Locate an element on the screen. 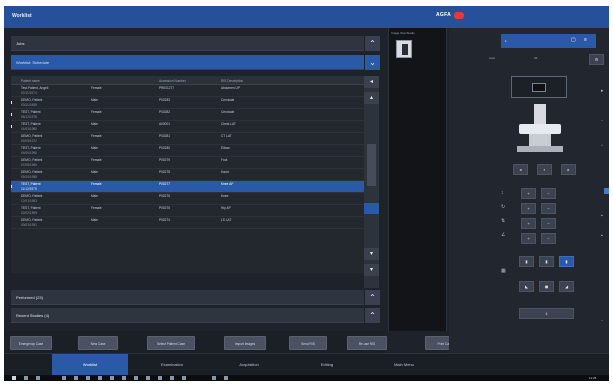  schedule-section: Worklist: Schedule is located at coordinates (187, 62).